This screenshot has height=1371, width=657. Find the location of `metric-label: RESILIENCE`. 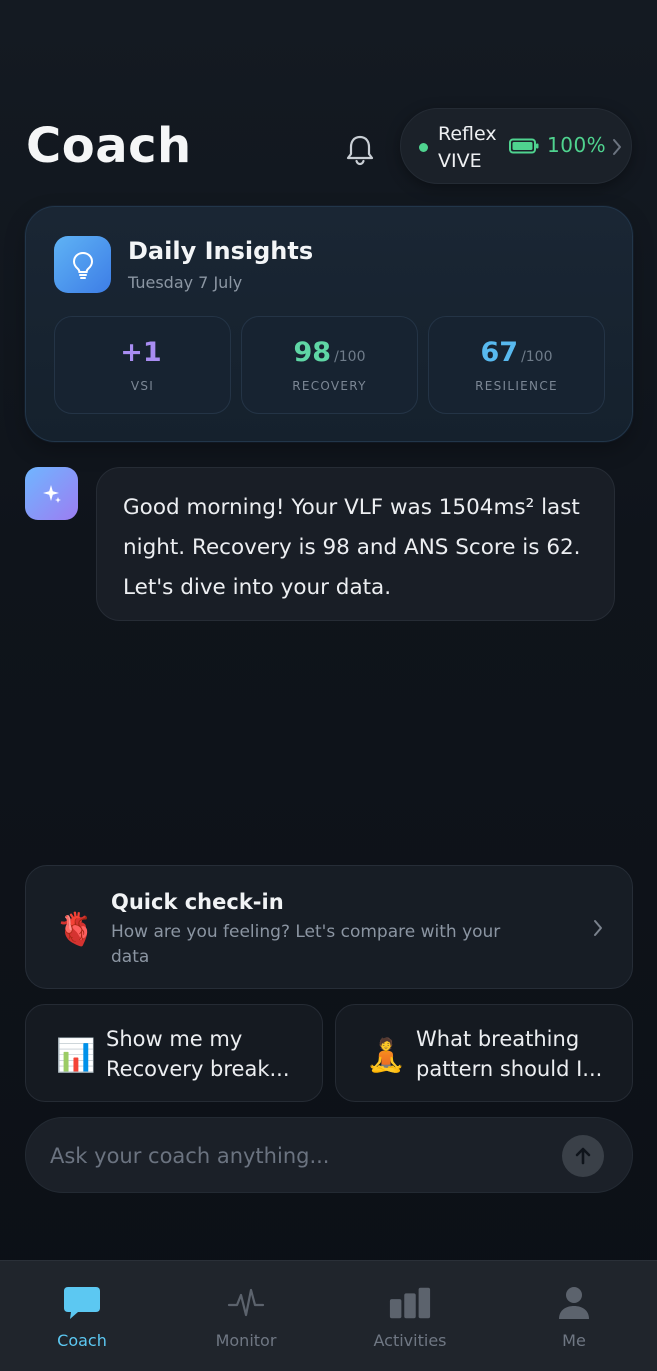

metric-label: RESILIENCE is located at coordinates (516, 386).